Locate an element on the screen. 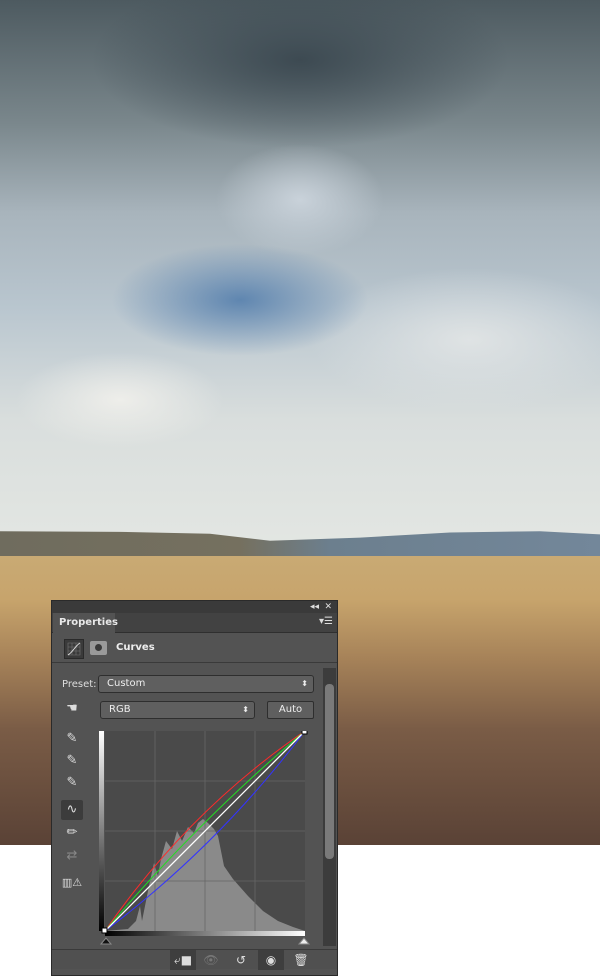  gray-point-eyedropper-icon: ✎ is located at coordinates (72, 761).